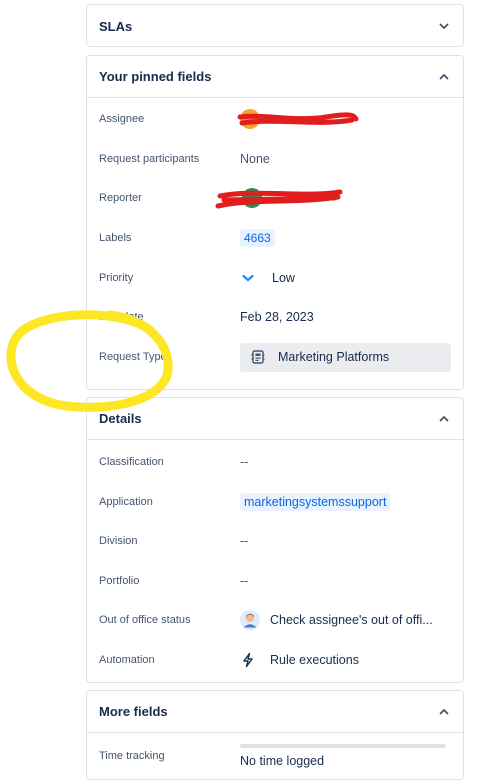 The width and height of the screenshot is (491, 780). What do you see at coordinates (282, 761) in the screenshot?
I see `time-tracking-text: No time logged` at bounding box center [282, 761].